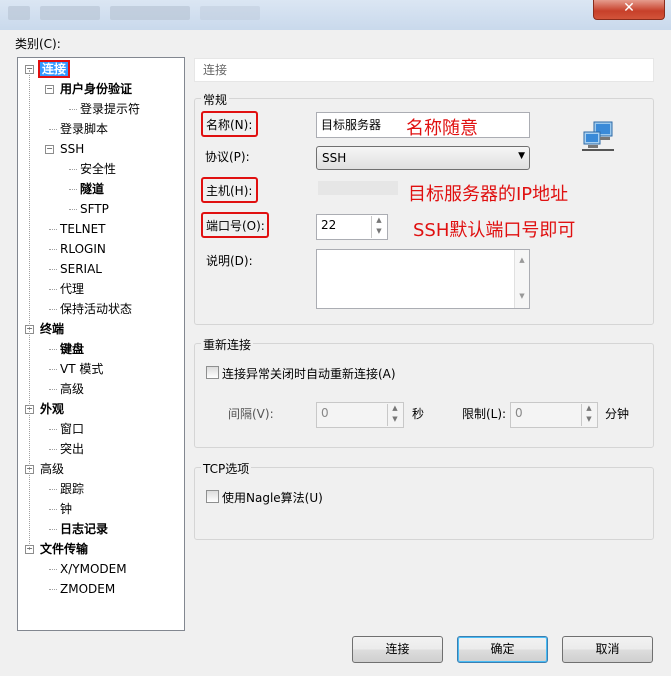 The height and width of the screenshot is (676, 671). I want to click on tree-item-label: 日志记录, so click(84, 529).